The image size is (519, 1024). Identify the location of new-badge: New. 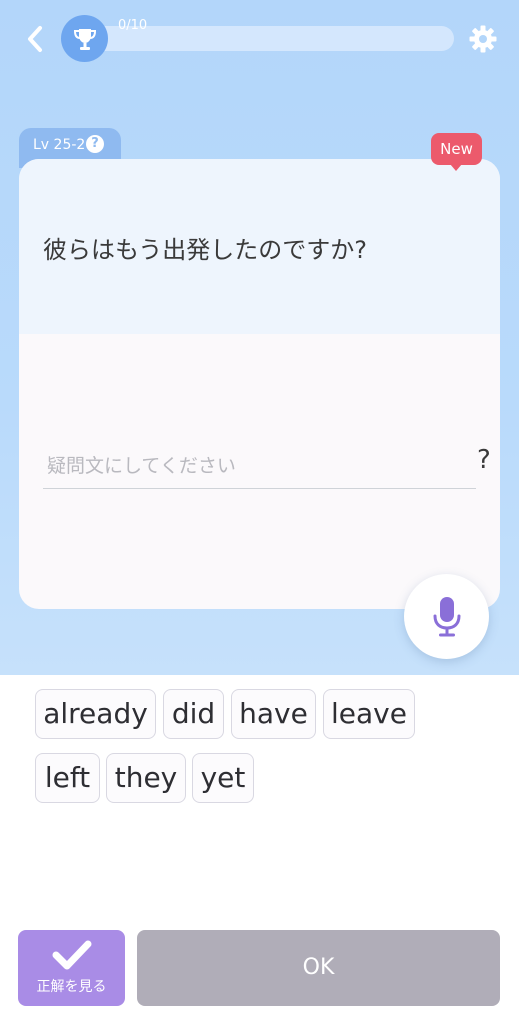
(456, 152).